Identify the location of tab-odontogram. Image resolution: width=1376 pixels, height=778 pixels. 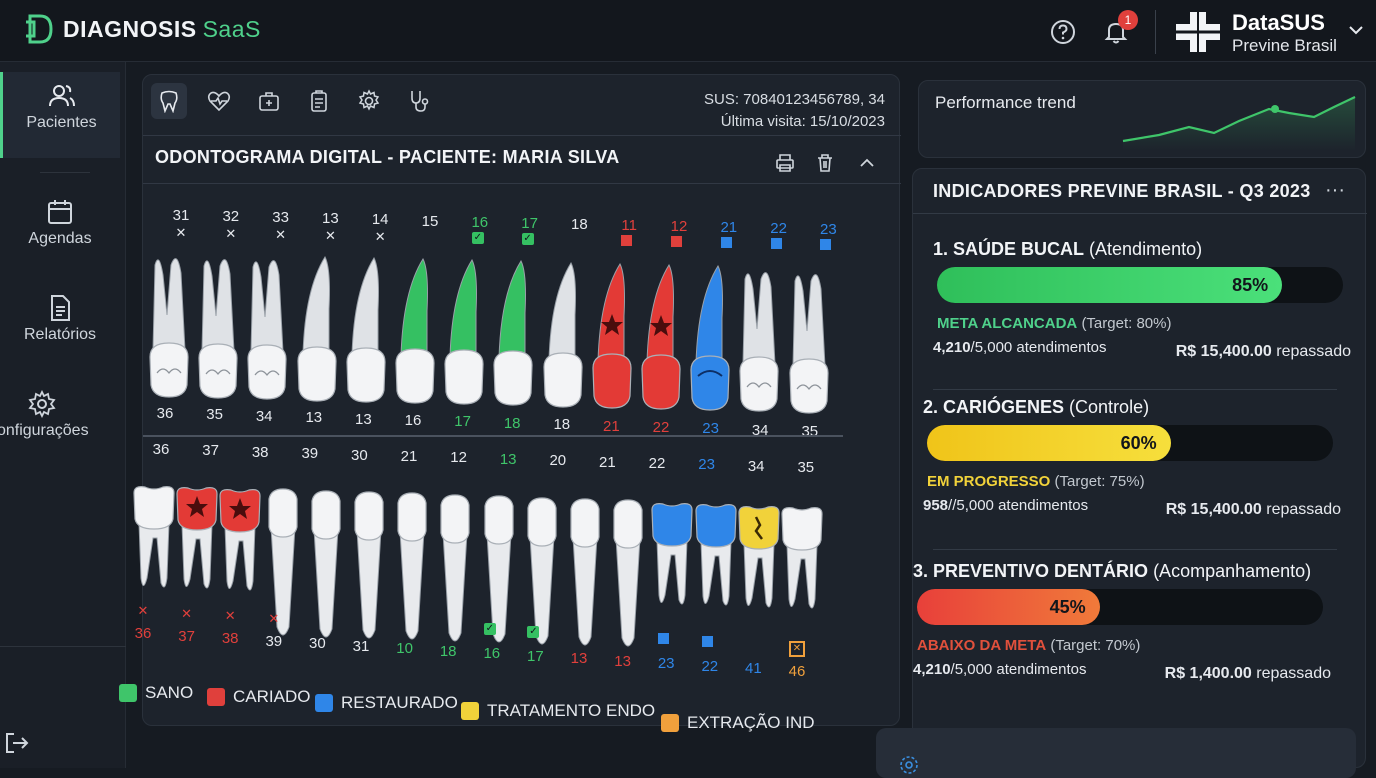
(169, 101).